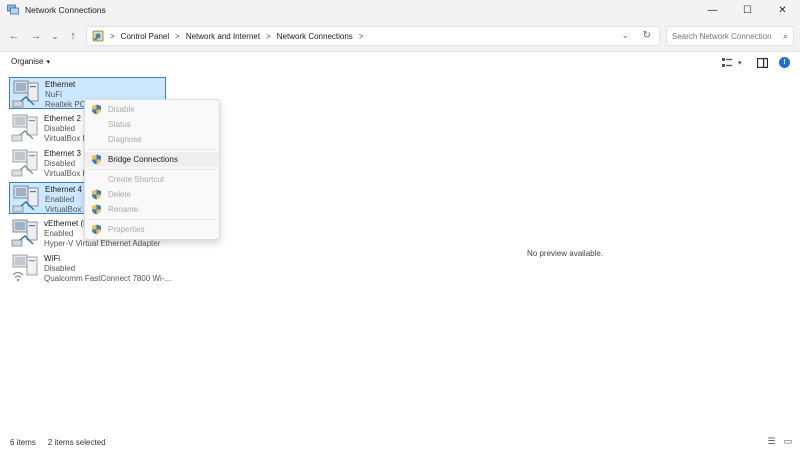  I want to click on menu-item-label: Create Shortcut, so click(136, 179).